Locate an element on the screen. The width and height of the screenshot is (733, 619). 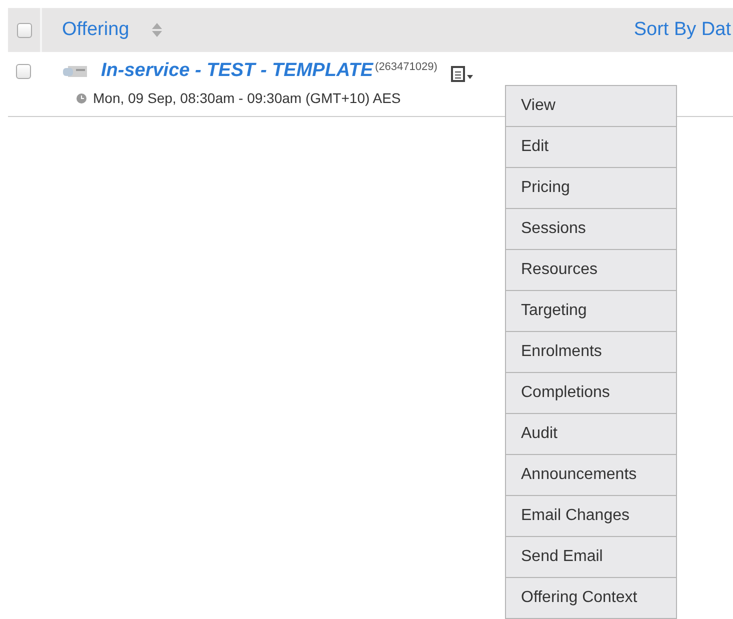
menu-item: Resources is located at coordinates (591, 270).